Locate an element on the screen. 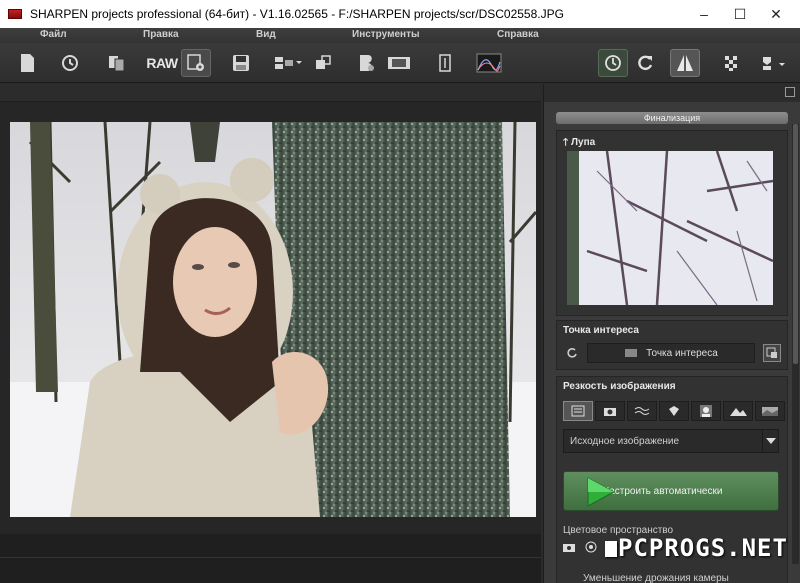 The width and height of the screenshot is (800, 583). save-icon is located at coordinates (241, 63).